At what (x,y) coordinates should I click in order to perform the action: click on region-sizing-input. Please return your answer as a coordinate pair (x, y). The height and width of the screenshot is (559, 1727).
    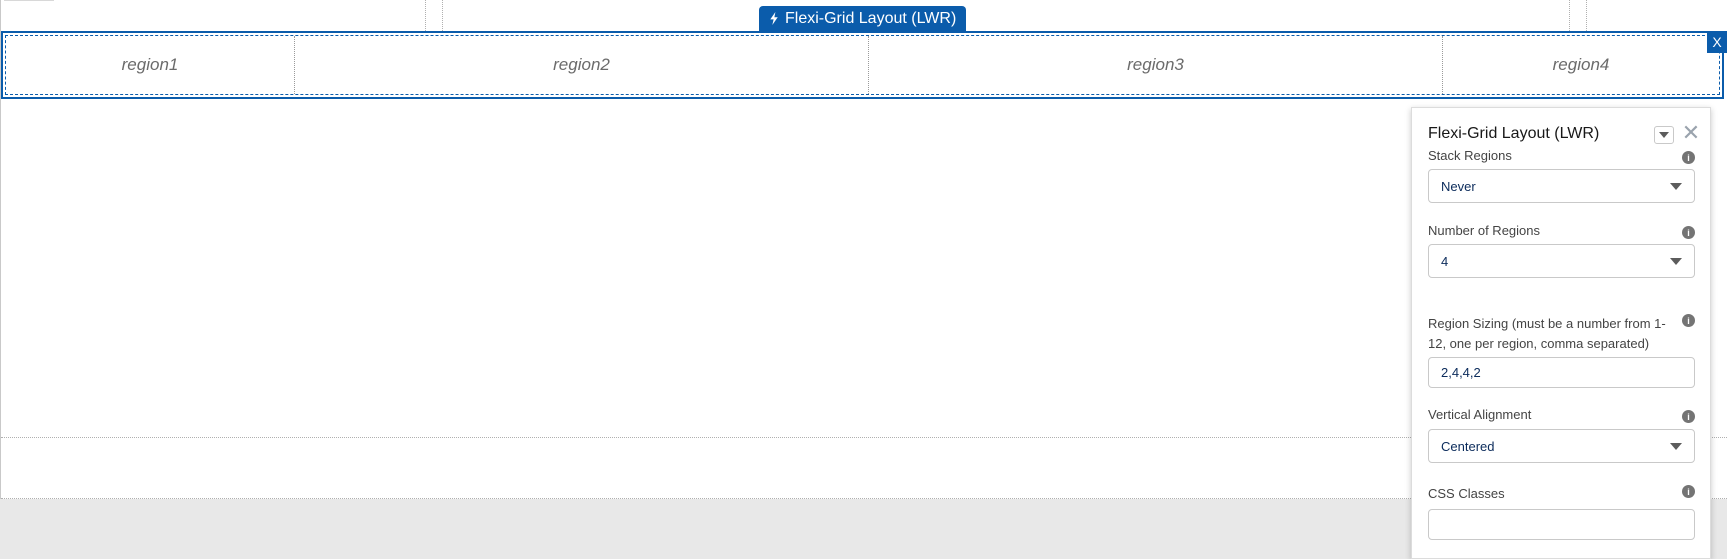
    Looking at the image, I should click on (1561, 372).